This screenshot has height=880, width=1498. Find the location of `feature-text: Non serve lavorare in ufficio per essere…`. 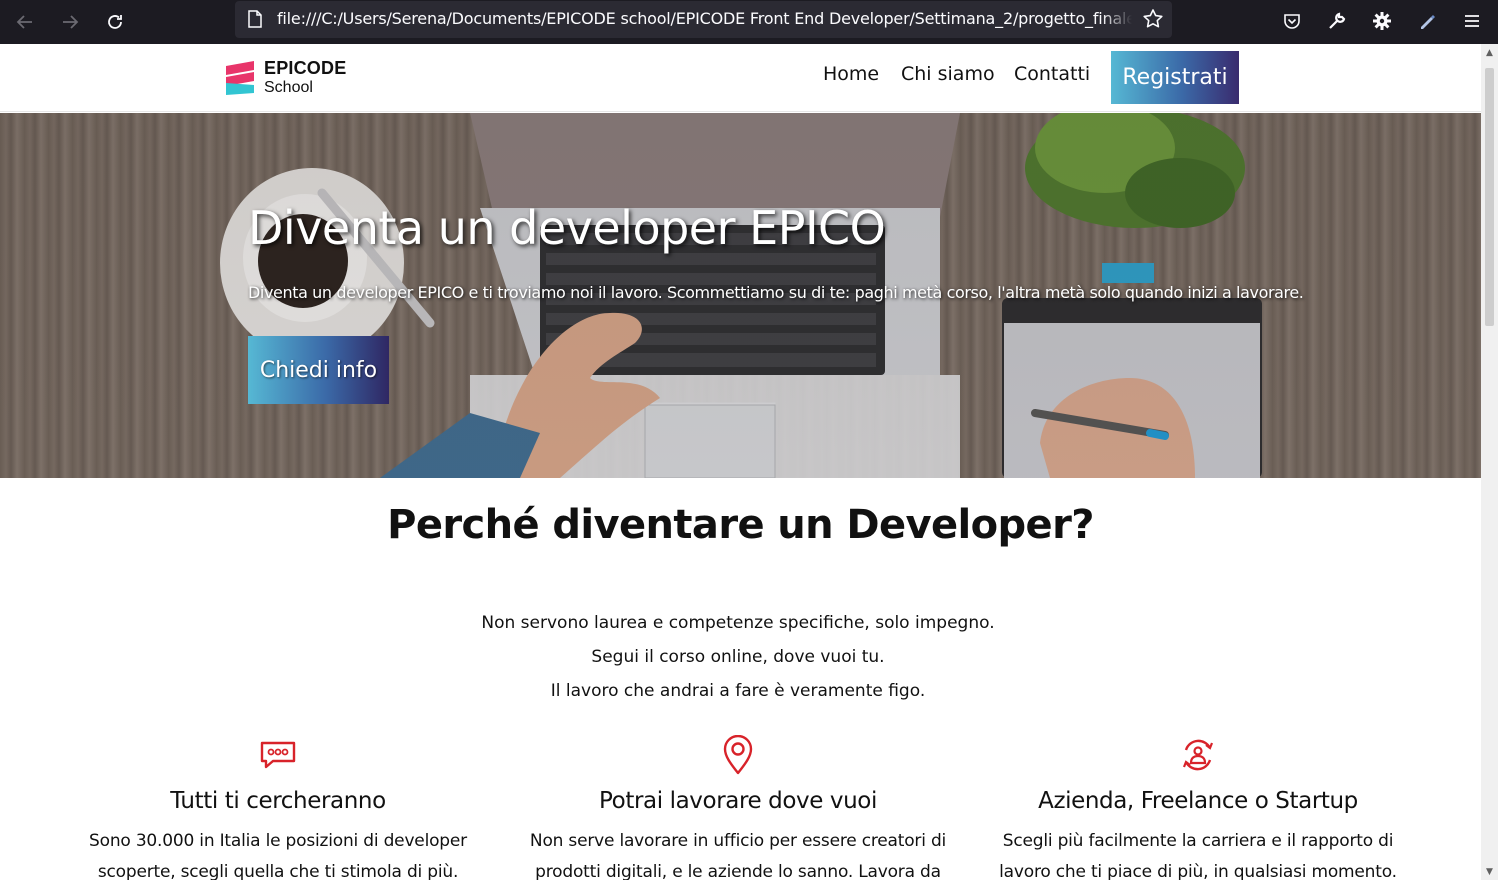

feature-text: Non serve lavorare in ufficio per essere… is located at coordinates (738, 855).